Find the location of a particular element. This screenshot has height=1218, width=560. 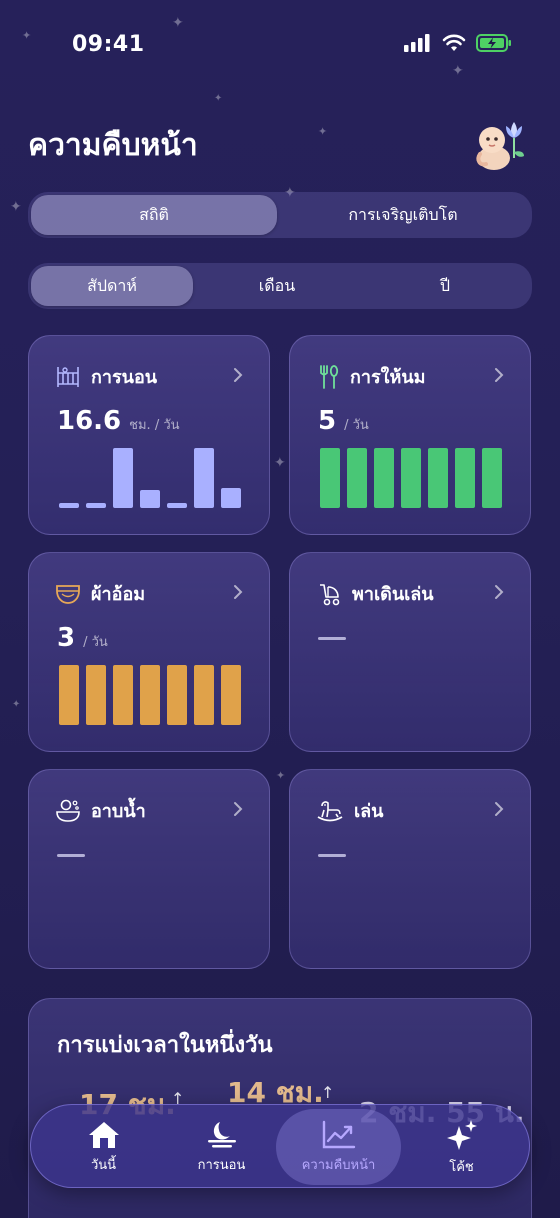

diaper-bar-chart is located at coordinates (150, 695).